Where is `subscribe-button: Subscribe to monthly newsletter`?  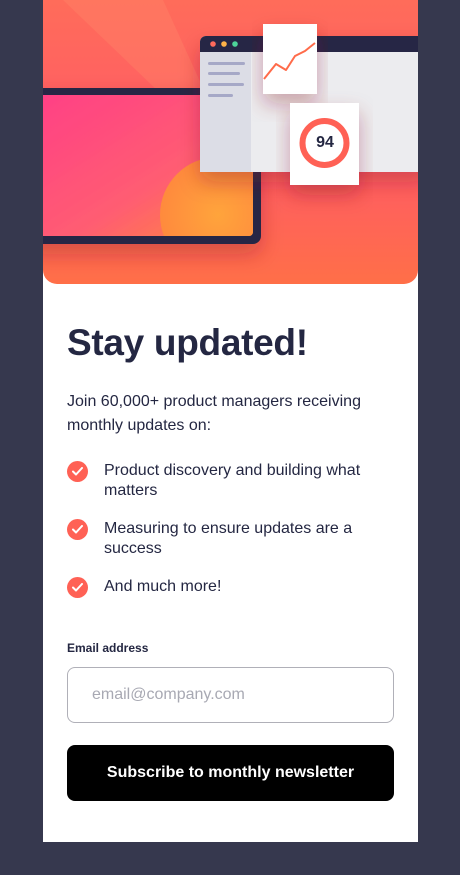
subscribe-button: Subscribe to monthly newsletter is located at coordinates (230, 773).